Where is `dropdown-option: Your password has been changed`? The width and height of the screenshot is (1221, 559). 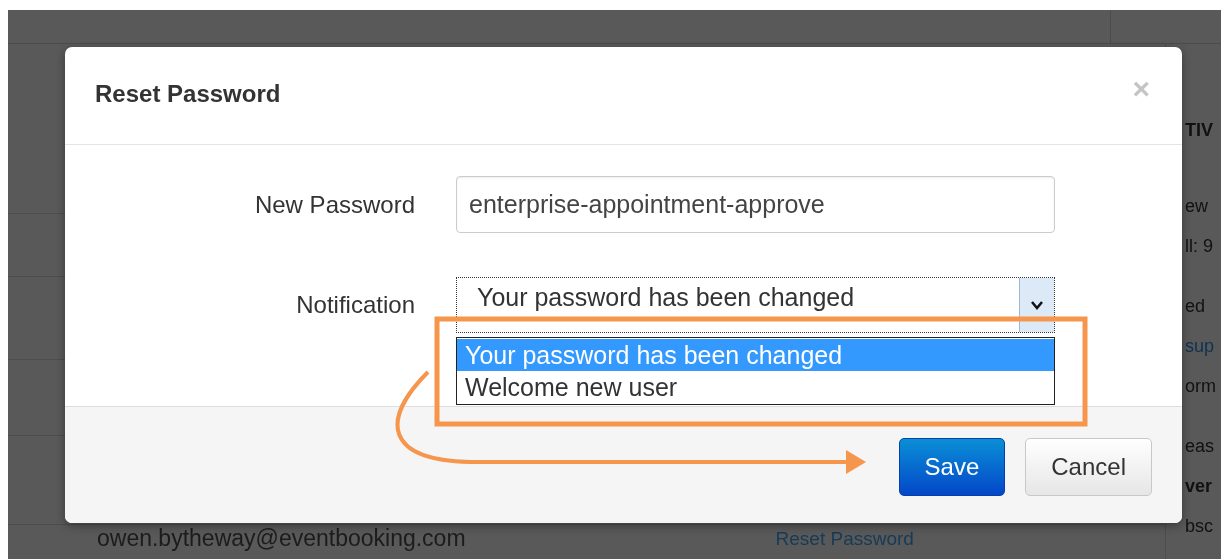 dropdown-option: Your password has been changed is located at coordinates (755, 355).